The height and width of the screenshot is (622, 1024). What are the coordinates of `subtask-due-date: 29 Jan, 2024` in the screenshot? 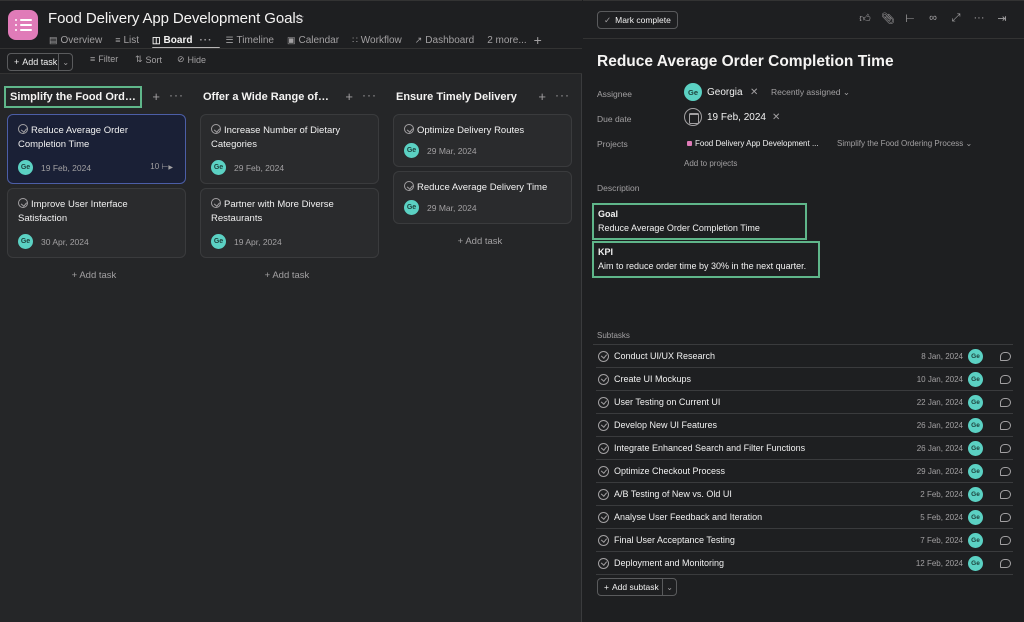 It's located at (940, 471).